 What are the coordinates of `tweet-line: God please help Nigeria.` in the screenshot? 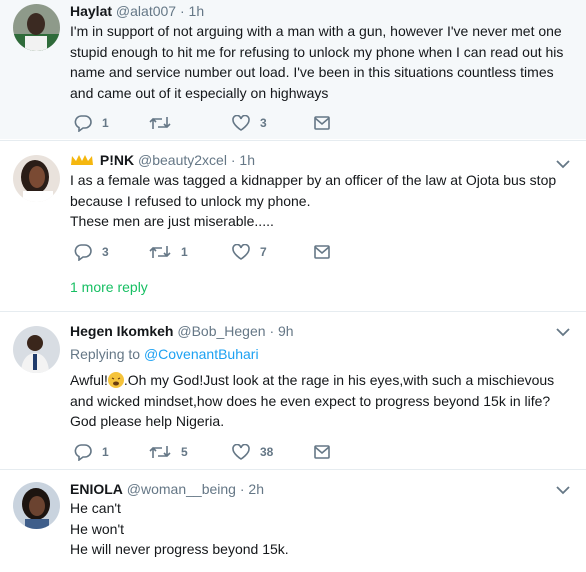 It's located at (147, 421).